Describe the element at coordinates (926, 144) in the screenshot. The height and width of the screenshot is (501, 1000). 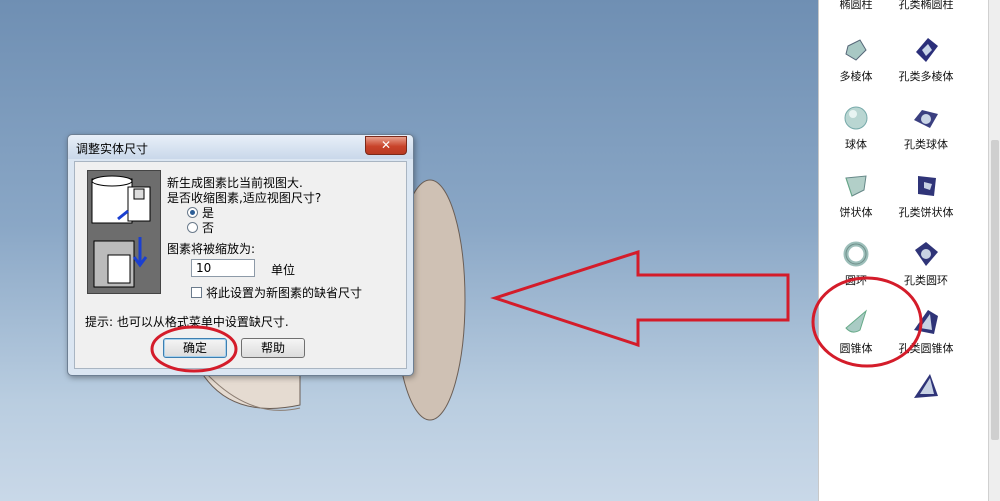
I see `palette-item-label: 孔类球体` at that location.